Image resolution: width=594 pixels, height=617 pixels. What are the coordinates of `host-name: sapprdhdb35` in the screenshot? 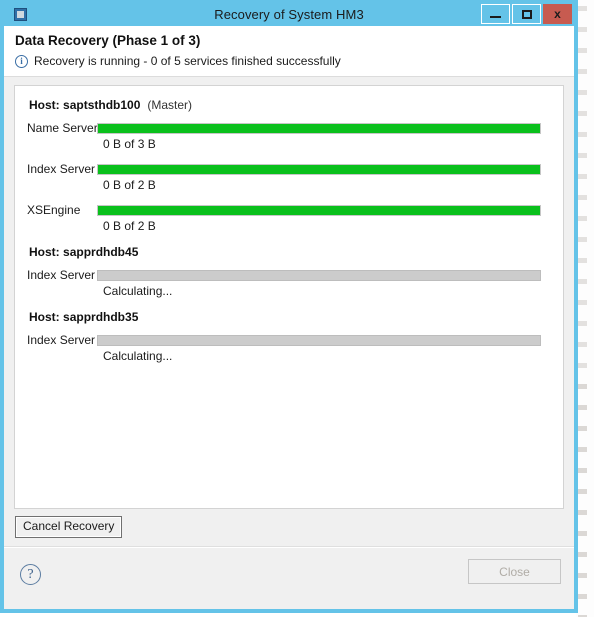 It's located at (101, 317).